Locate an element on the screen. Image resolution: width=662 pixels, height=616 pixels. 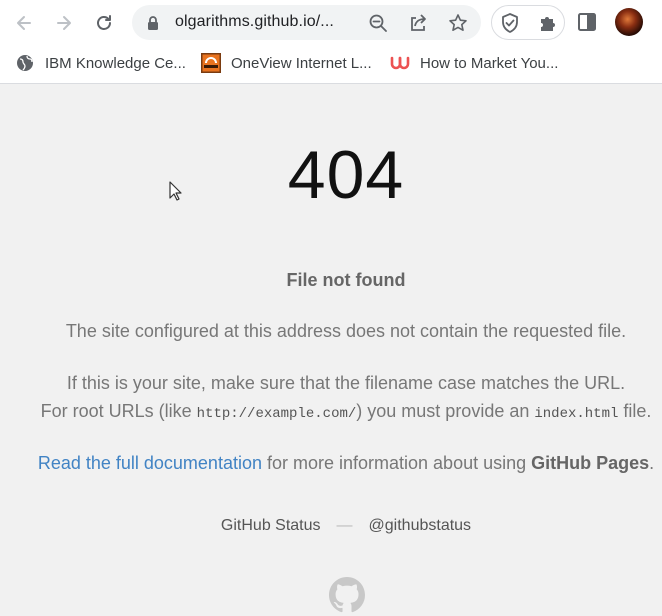
oneview-favicon-icon is located at coordinates (211, 63).